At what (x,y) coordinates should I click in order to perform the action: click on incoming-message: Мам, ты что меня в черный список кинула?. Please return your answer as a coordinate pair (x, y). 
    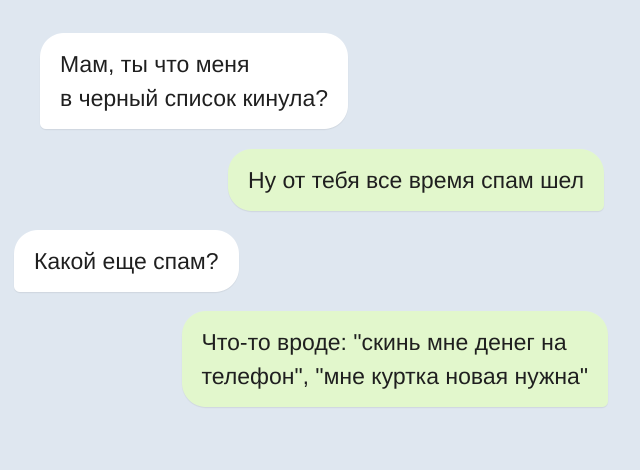
    Looking at the image, I should click on (194, 81).